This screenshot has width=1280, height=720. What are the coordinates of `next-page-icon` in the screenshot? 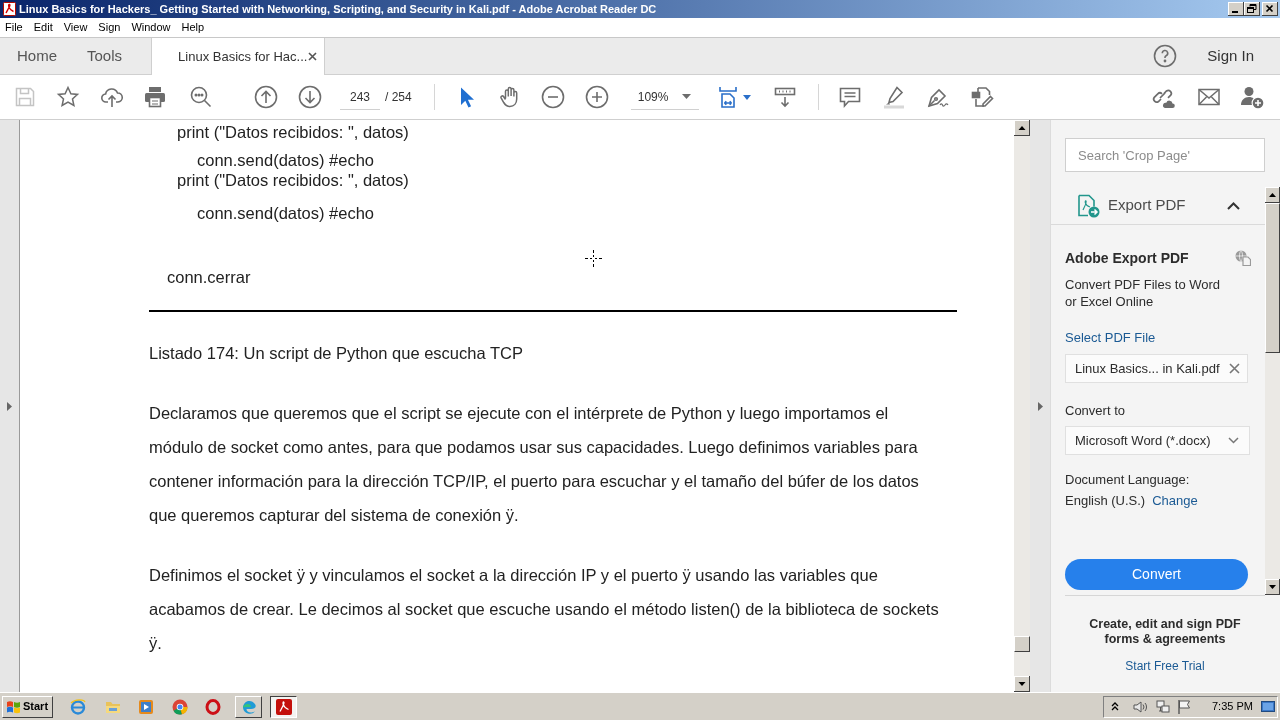 It's located at (310, 97).